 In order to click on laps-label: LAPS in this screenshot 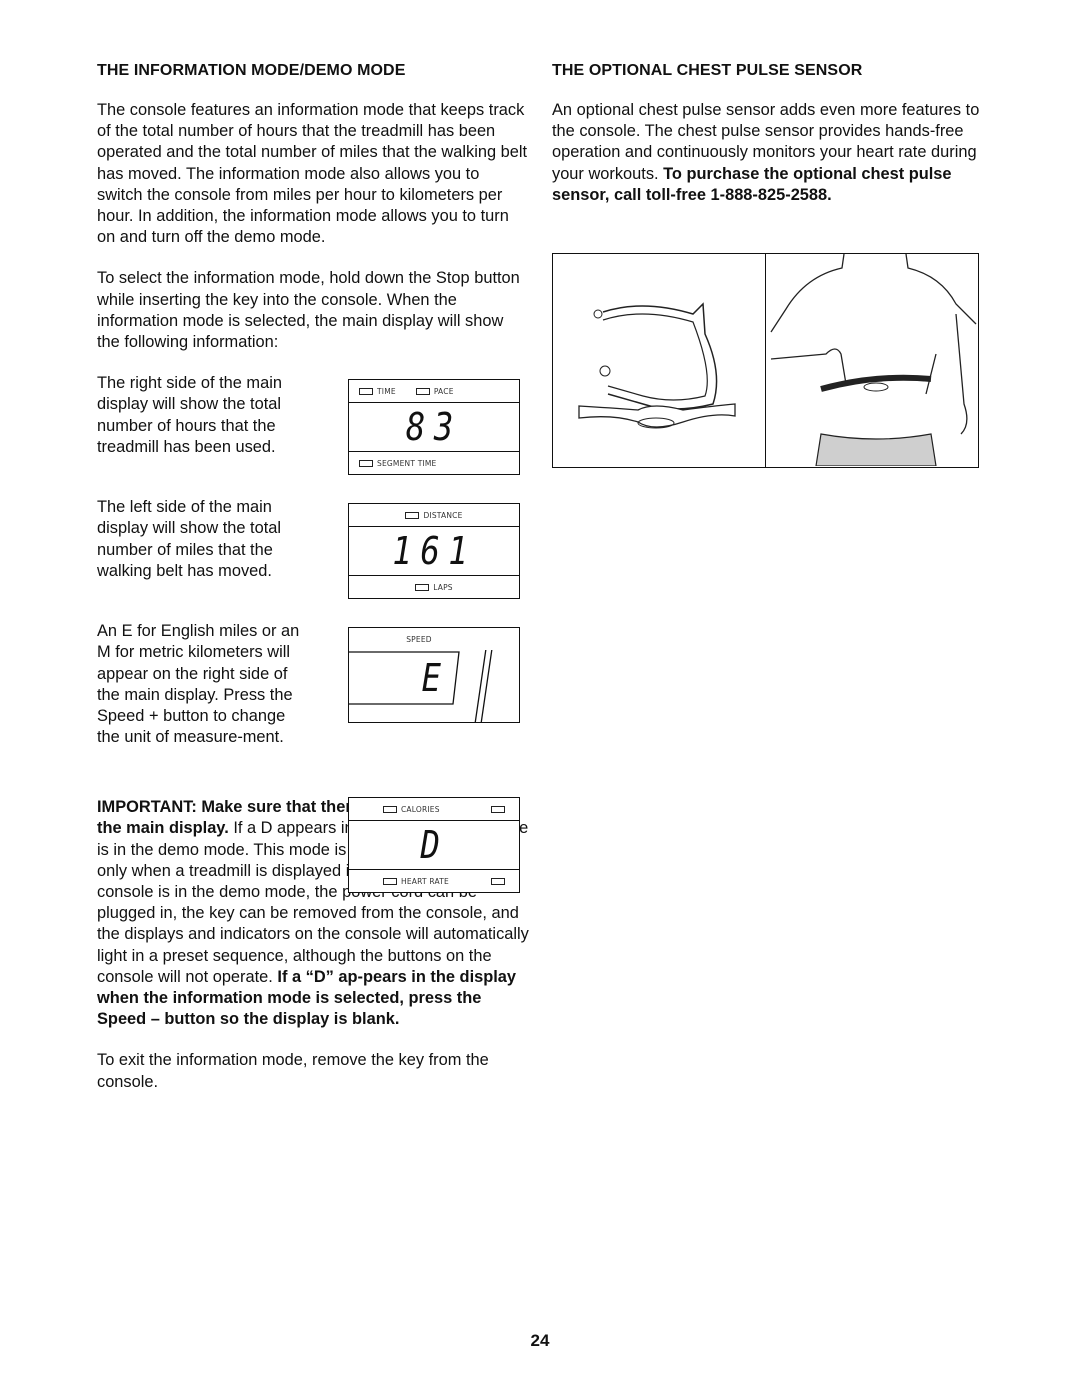, I will do `click(443, 587)`.